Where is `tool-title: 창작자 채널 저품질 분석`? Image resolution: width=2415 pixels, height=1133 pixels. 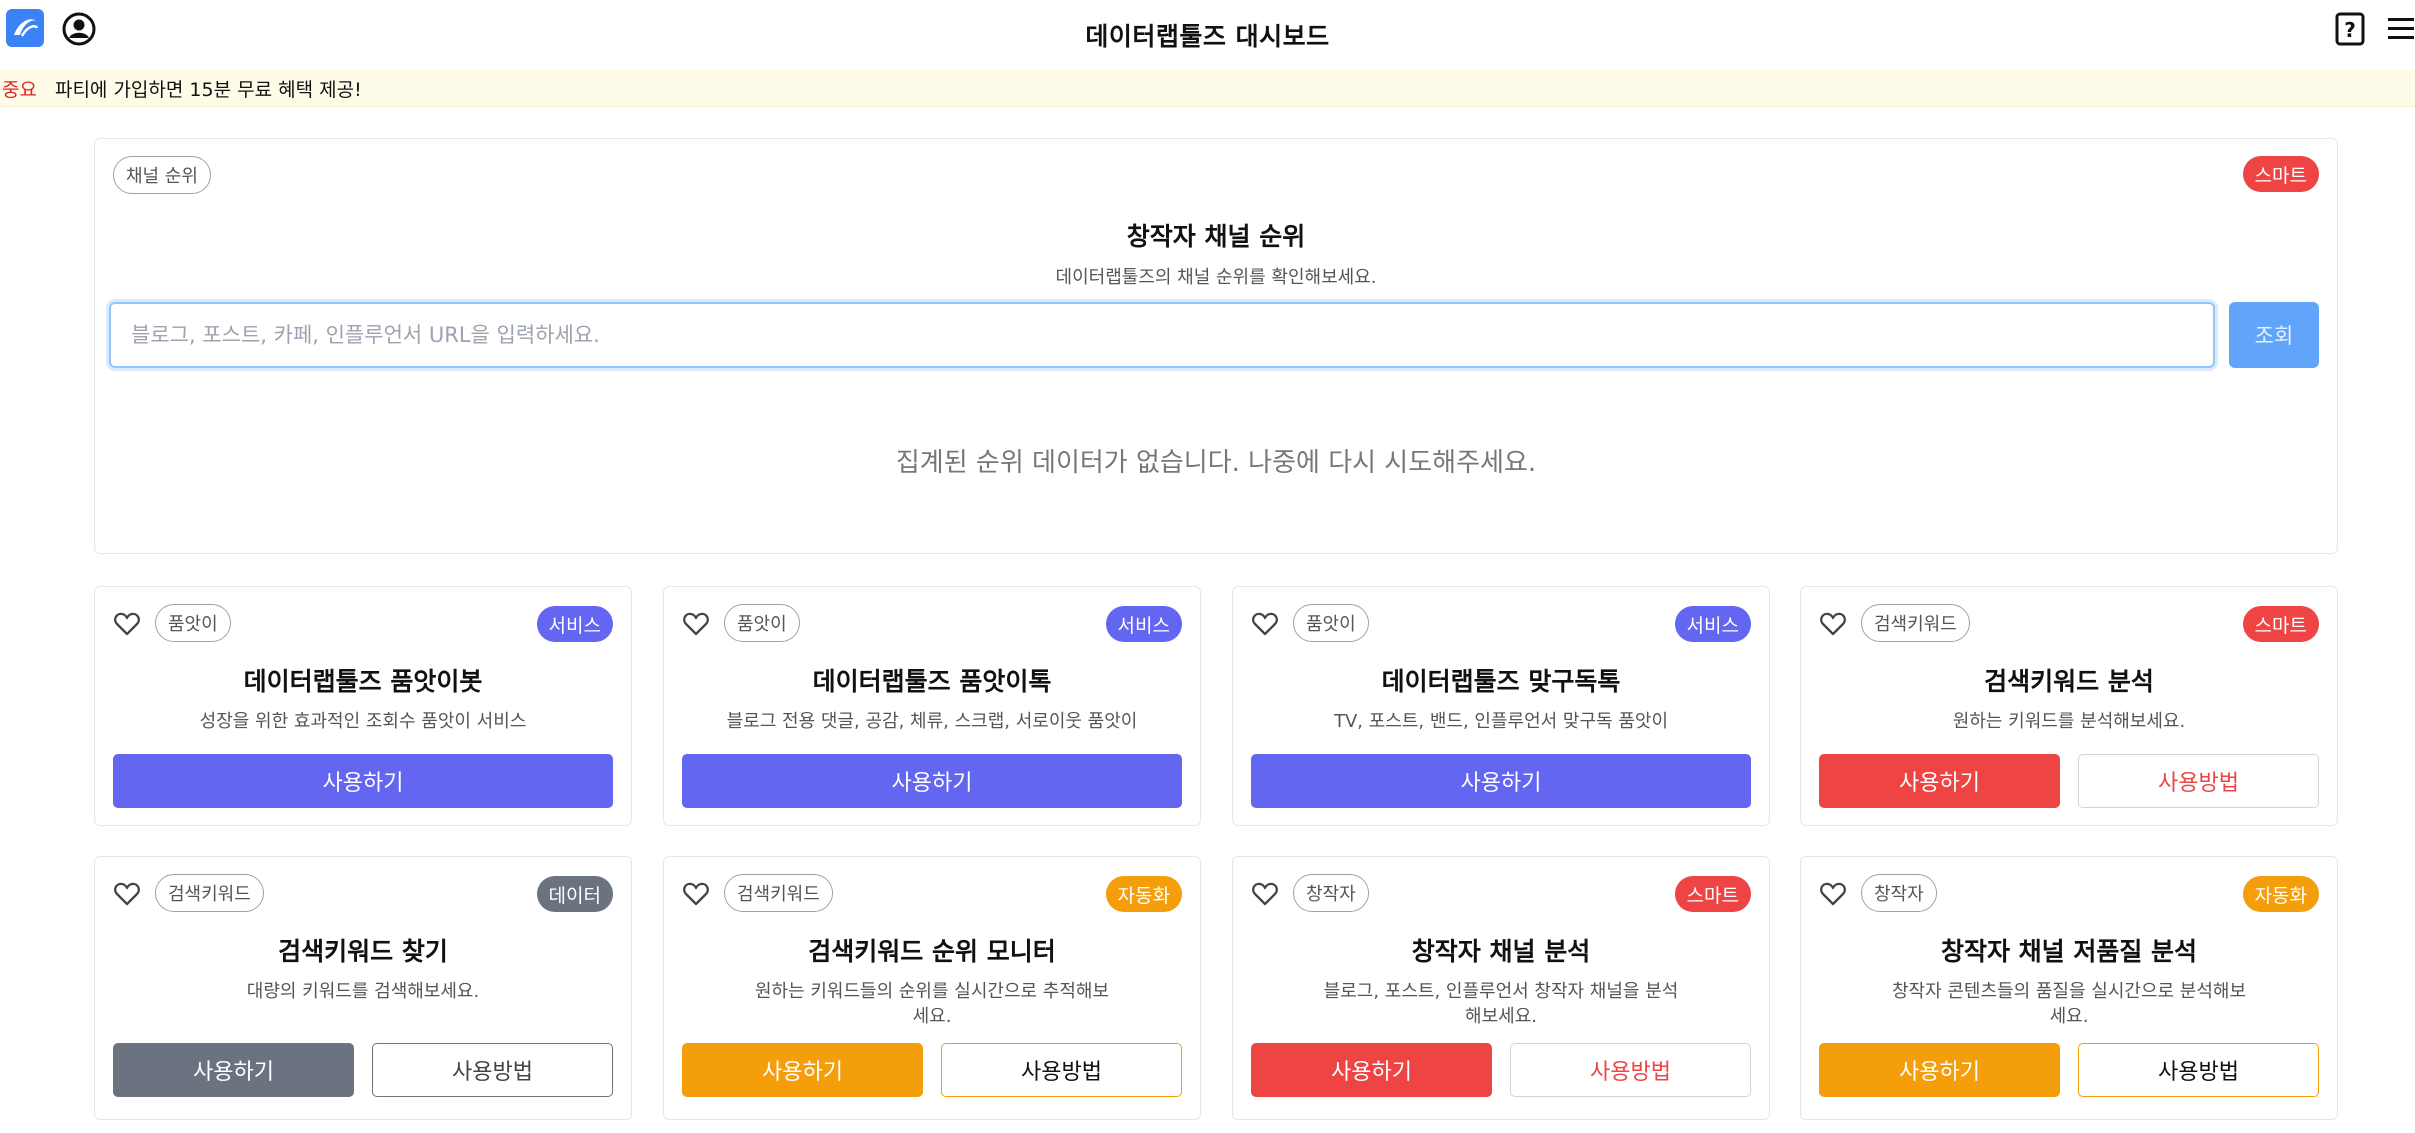 tool-title: 창작자 채널 저품질 분석 is located at coordinates (2069, 951).